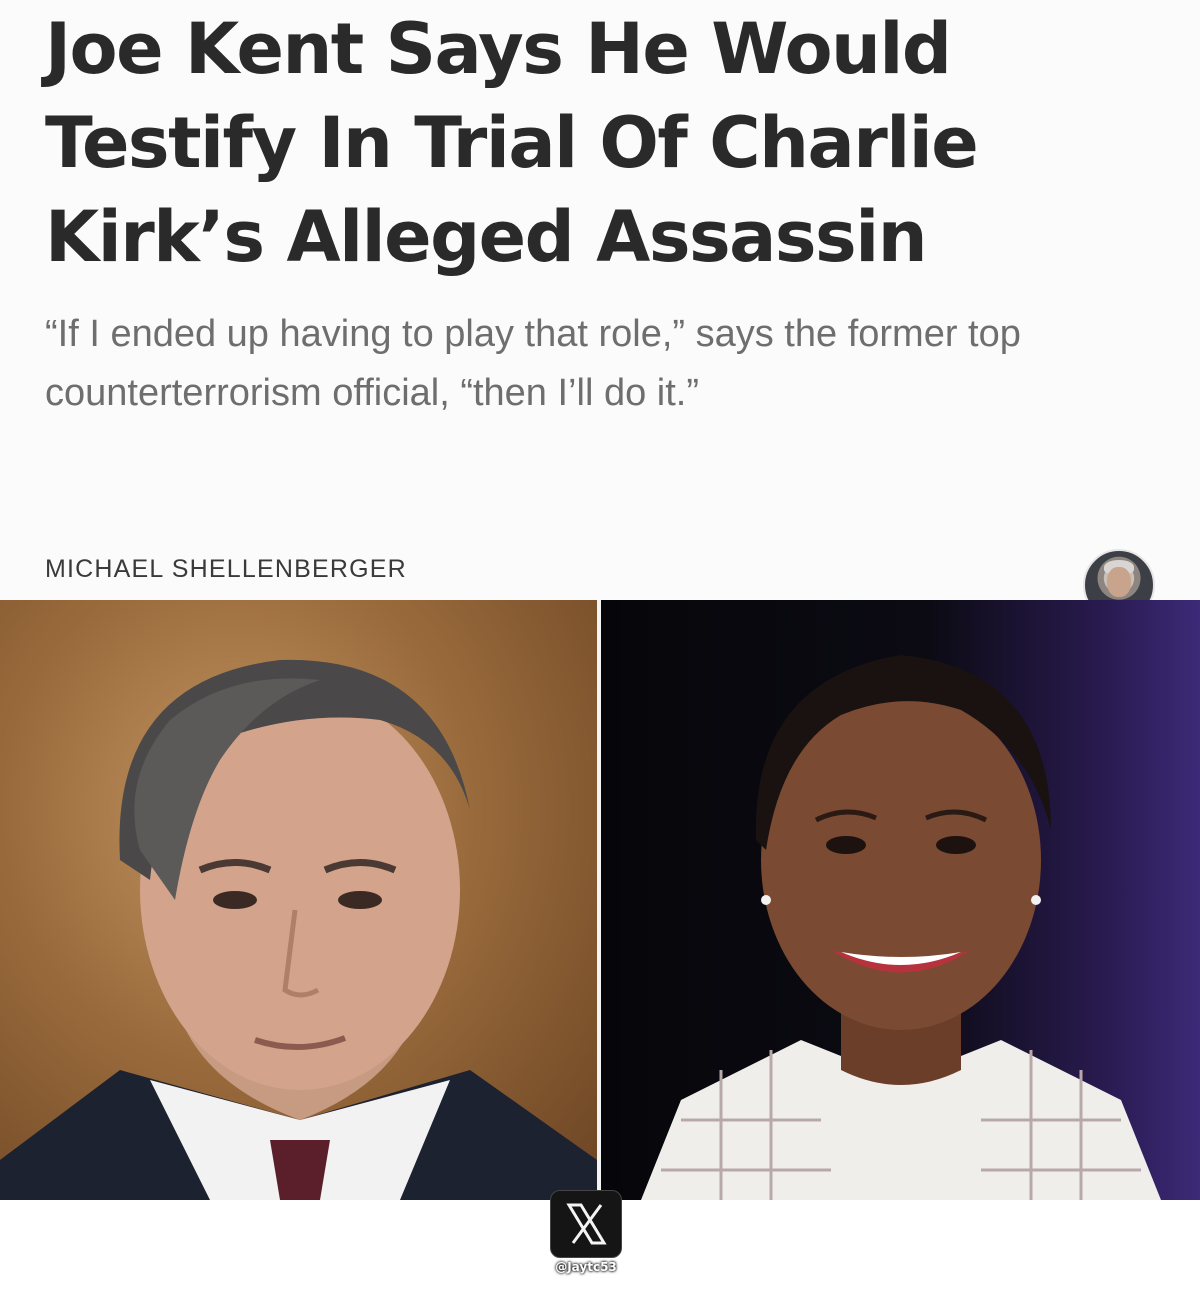  Describe the element at coordinates (226, 569) in the screenshot. I see `author-name: MICHAEL SHELLENBERGER` at that location.